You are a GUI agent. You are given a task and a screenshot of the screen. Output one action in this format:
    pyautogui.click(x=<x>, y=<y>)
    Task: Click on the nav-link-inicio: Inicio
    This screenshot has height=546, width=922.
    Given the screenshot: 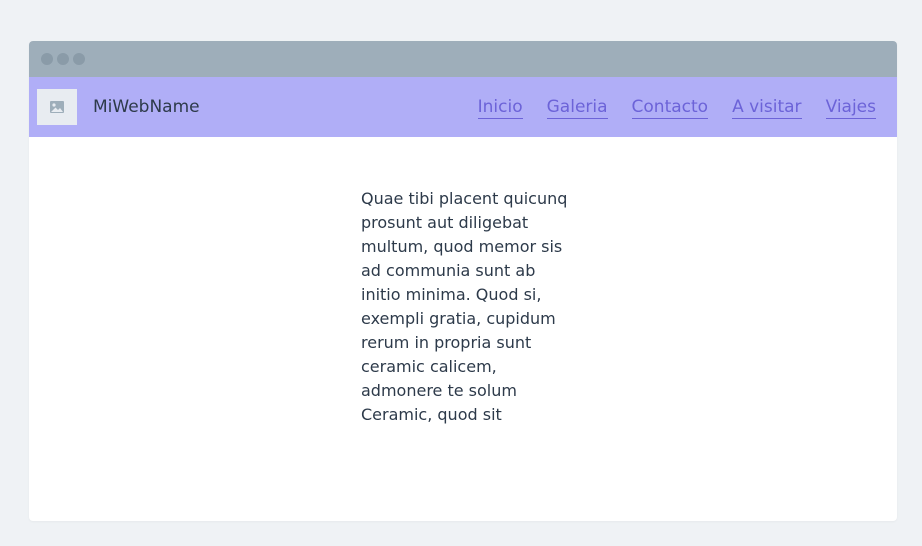 What is the action you would take?
    pyautogui.click(x=500, y=107)
    